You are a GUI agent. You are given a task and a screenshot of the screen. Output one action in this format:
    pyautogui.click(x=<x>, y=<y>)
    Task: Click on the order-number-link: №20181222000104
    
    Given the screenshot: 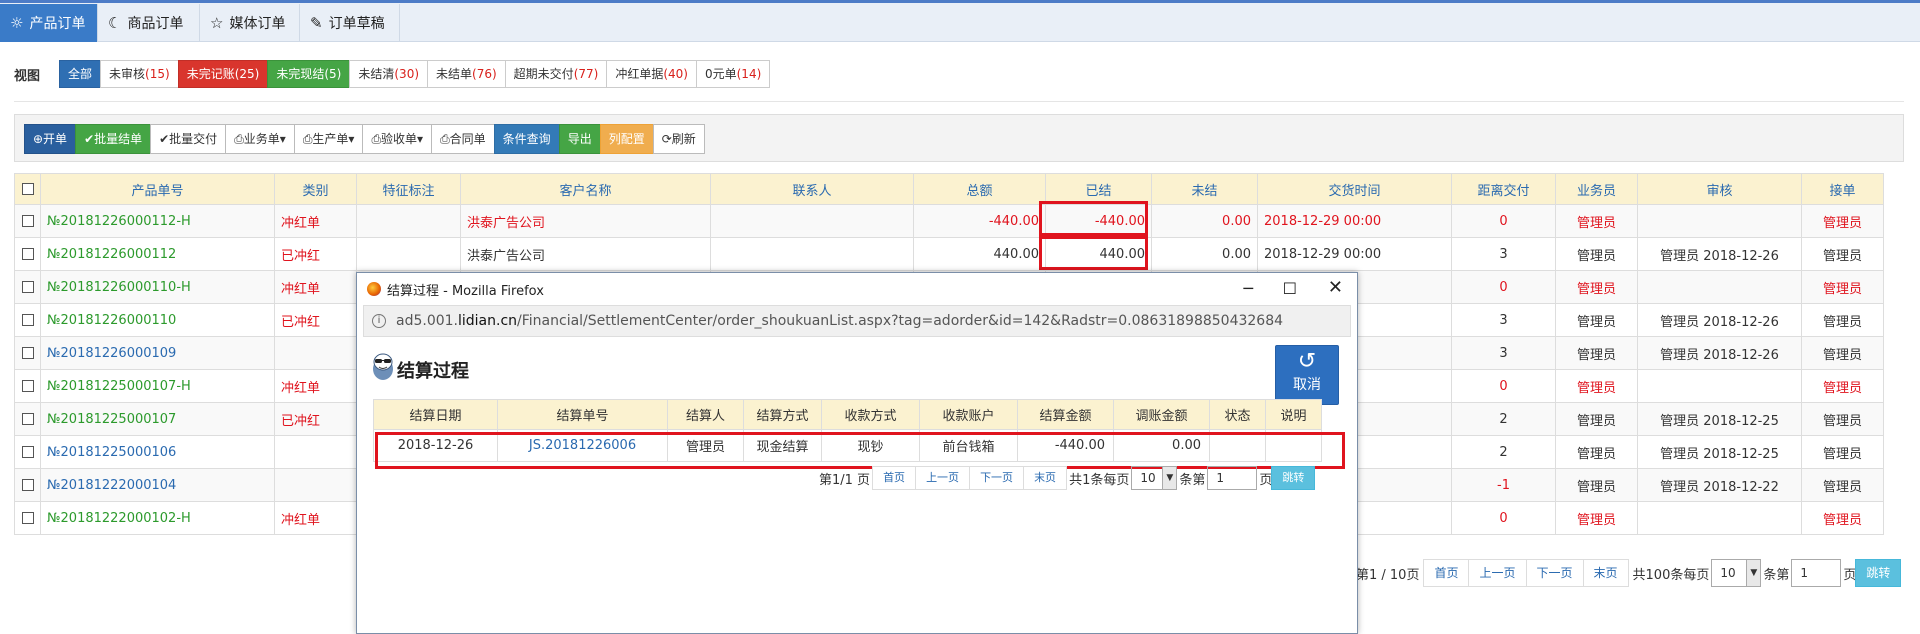 What is the action you would take?
    pyautogui.click(x=157, y=485)
    